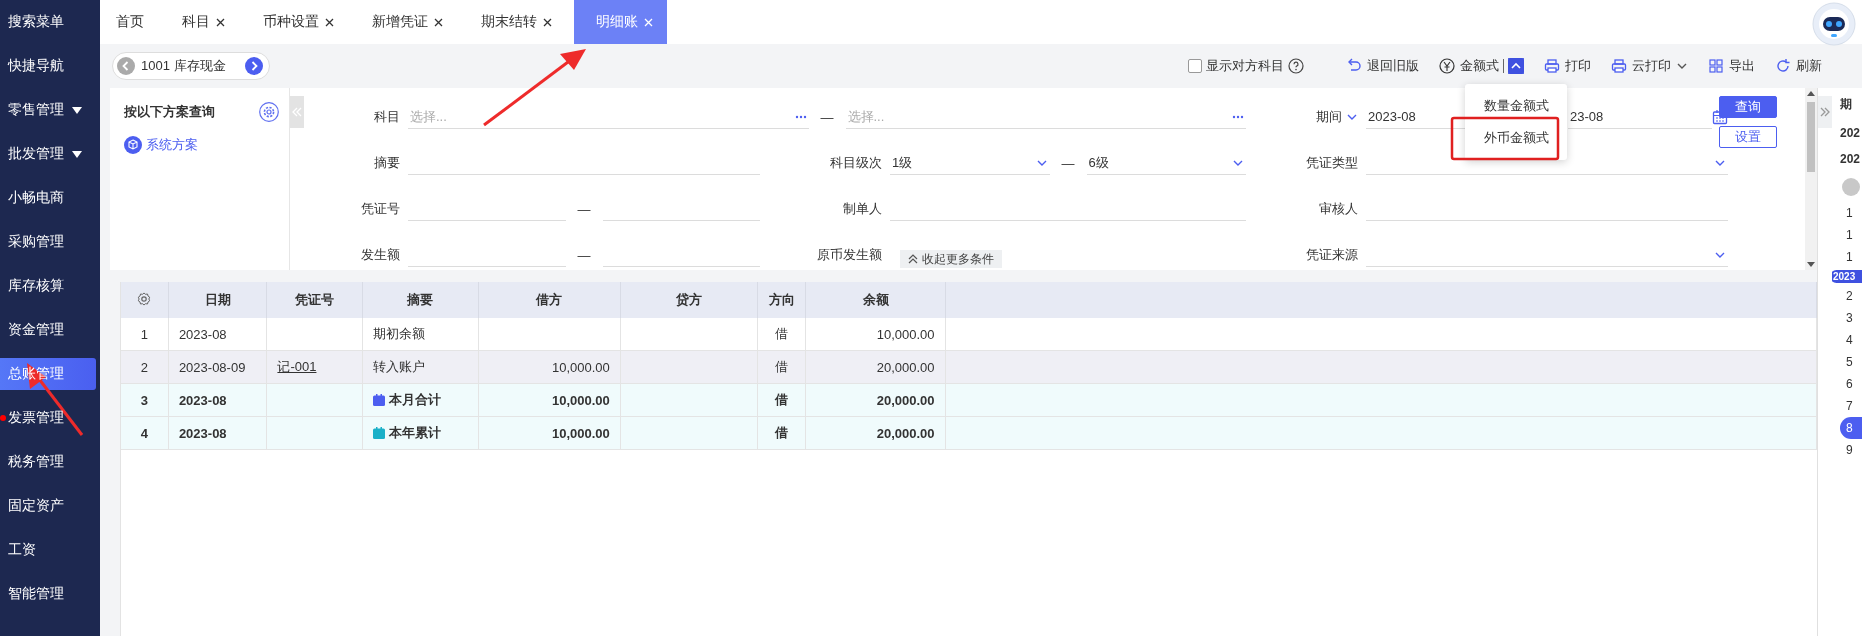  Describe the element at coordinates (414, 433) in the screenshot. I see `table-cell: 本年累计` at that location.